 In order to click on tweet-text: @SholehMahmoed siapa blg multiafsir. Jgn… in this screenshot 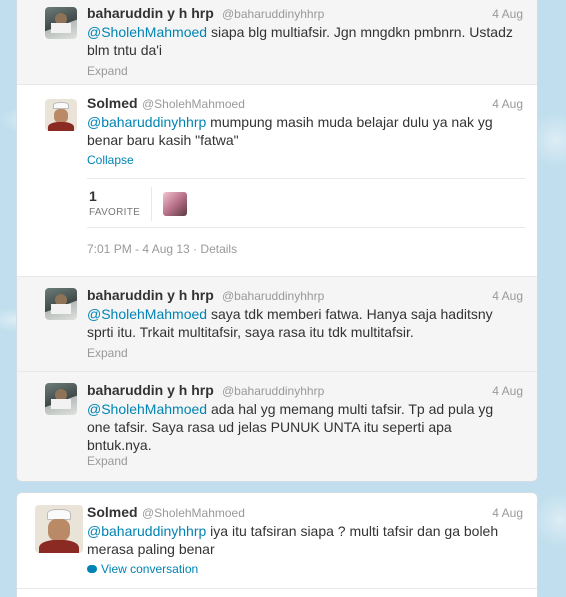, I will do `click(302, 41)`.